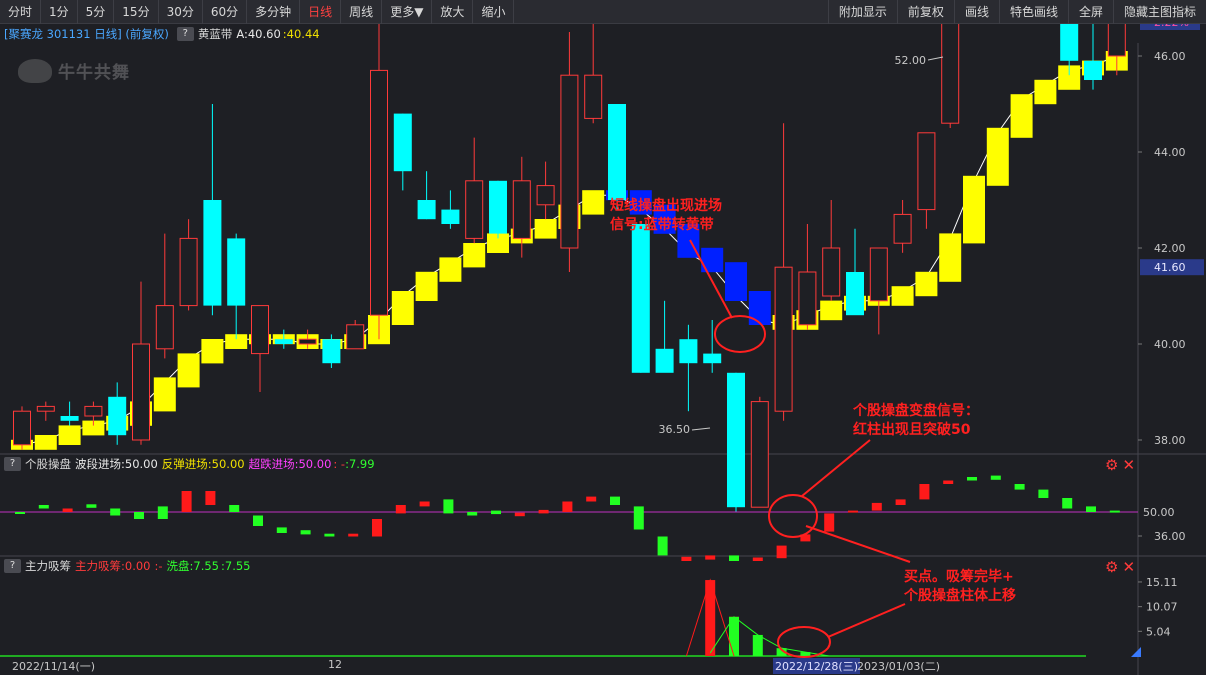  Describe the element at coordinates (1170, 344) in the screenshot. I see `price-axis-label: 40.00` at that location.